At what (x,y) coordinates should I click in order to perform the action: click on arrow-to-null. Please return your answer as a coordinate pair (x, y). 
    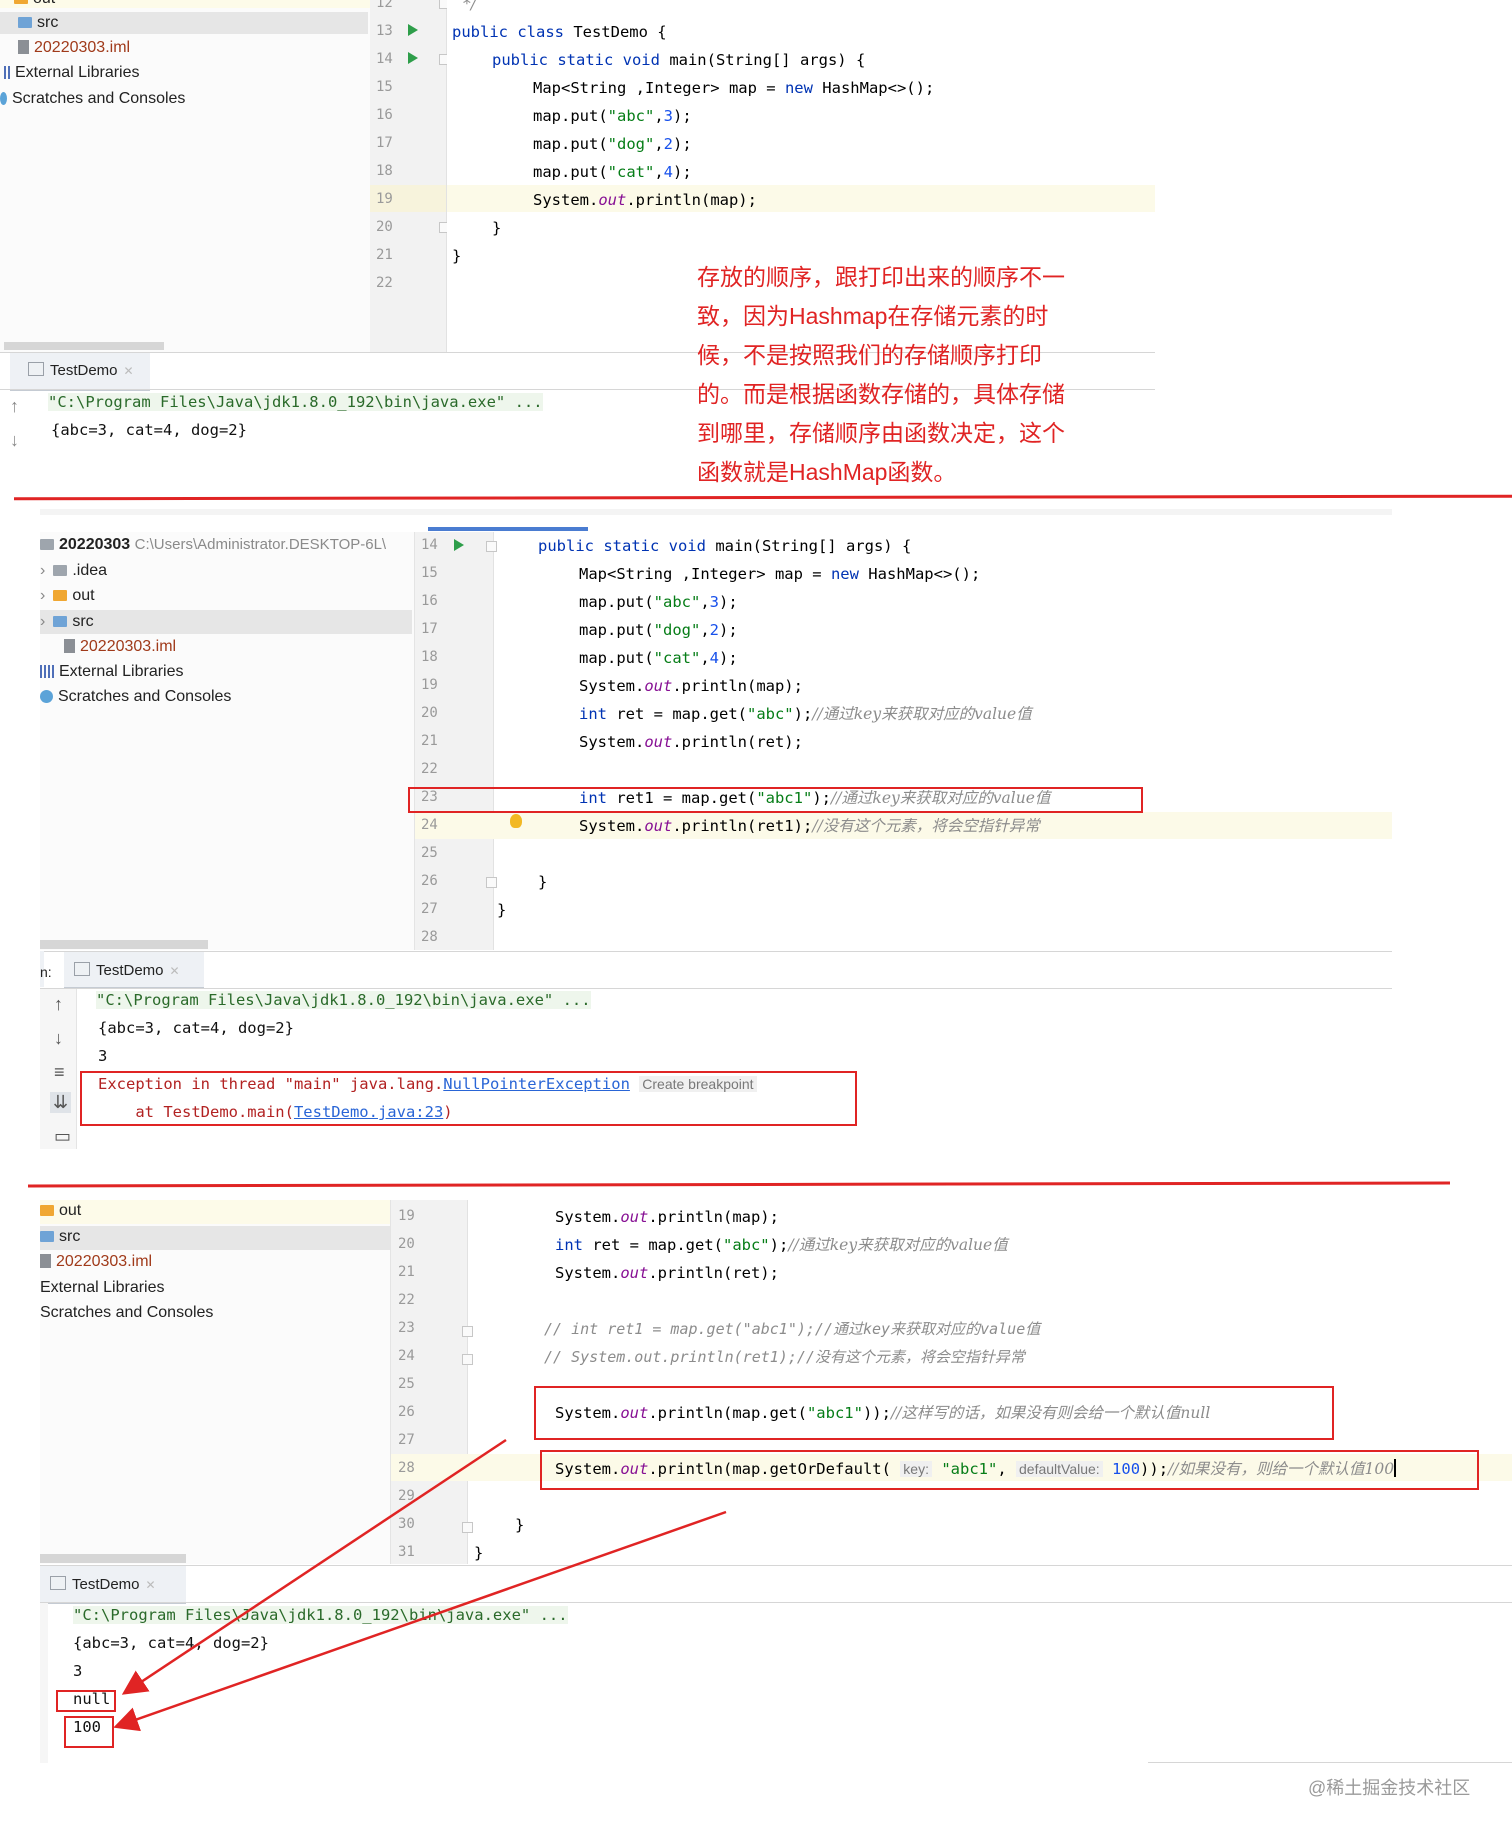
    Looking at the image, I should click on (314, 1566).